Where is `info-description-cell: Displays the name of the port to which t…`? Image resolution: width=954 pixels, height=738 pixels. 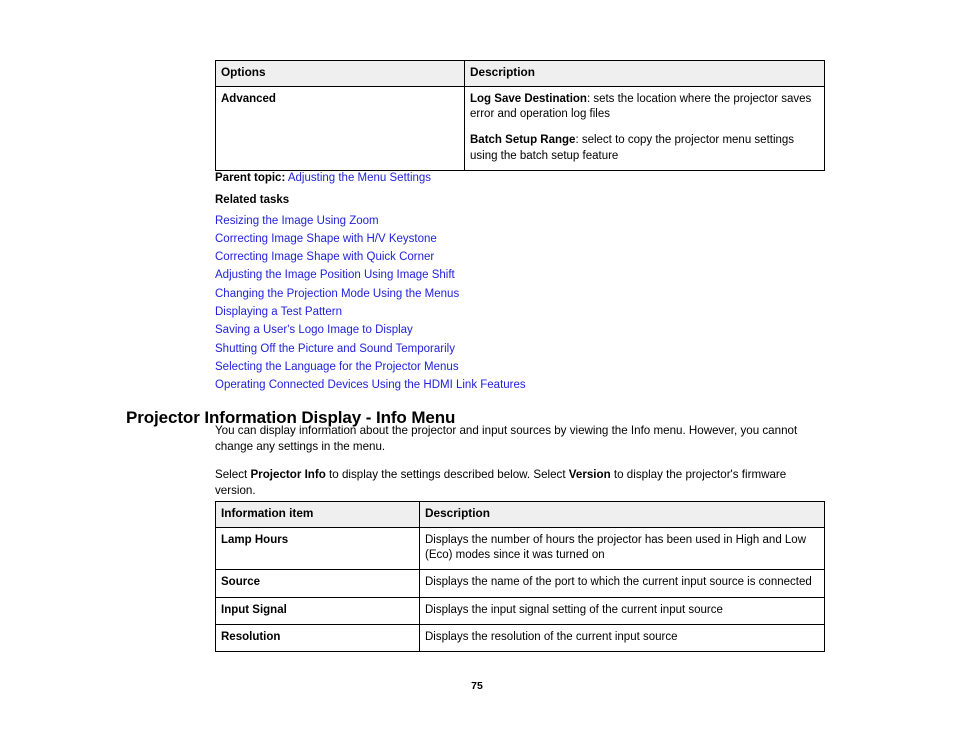 info-description-cell: Displays the name of the port to which t… is located at coordinates (622, 583).